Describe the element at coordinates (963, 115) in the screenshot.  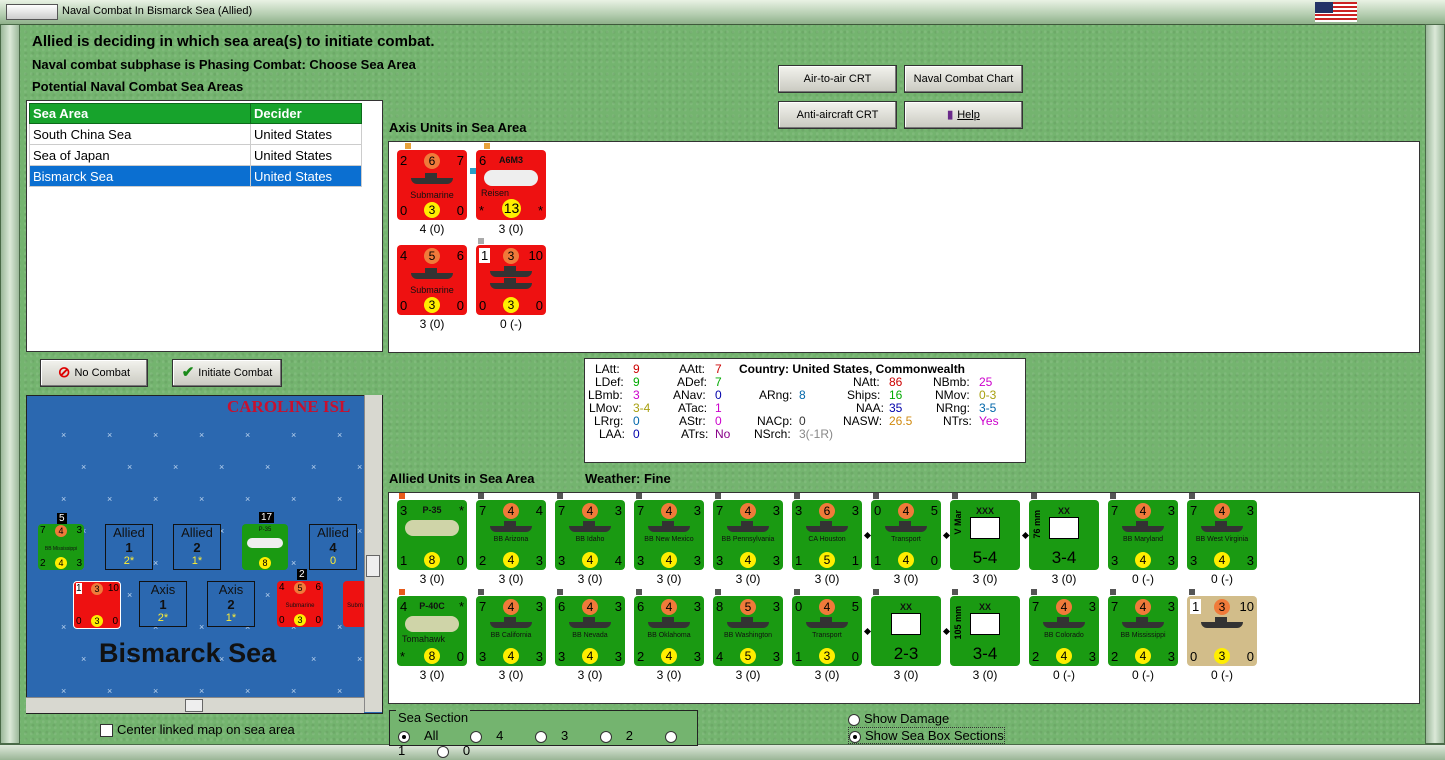
I see `help-button: ▮ Help` at that location.